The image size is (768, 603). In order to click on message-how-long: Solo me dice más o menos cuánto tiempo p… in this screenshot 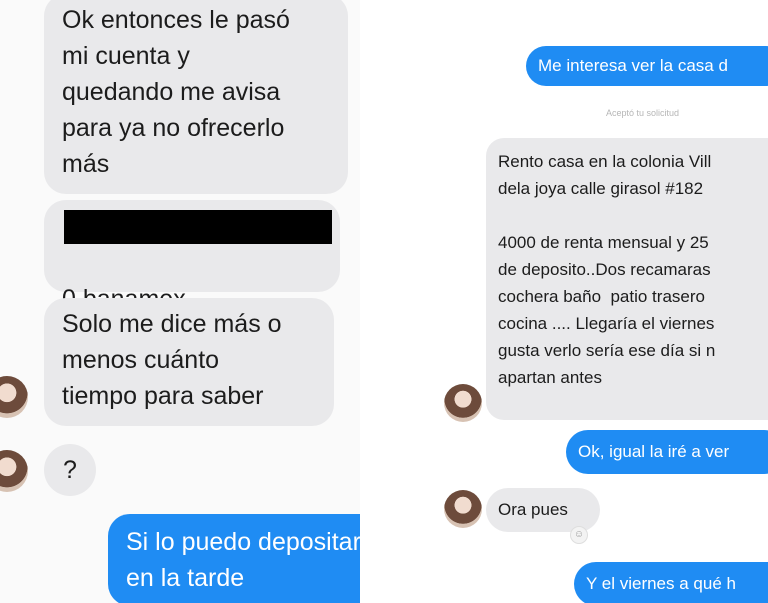, I will do `click(189, 362)`.